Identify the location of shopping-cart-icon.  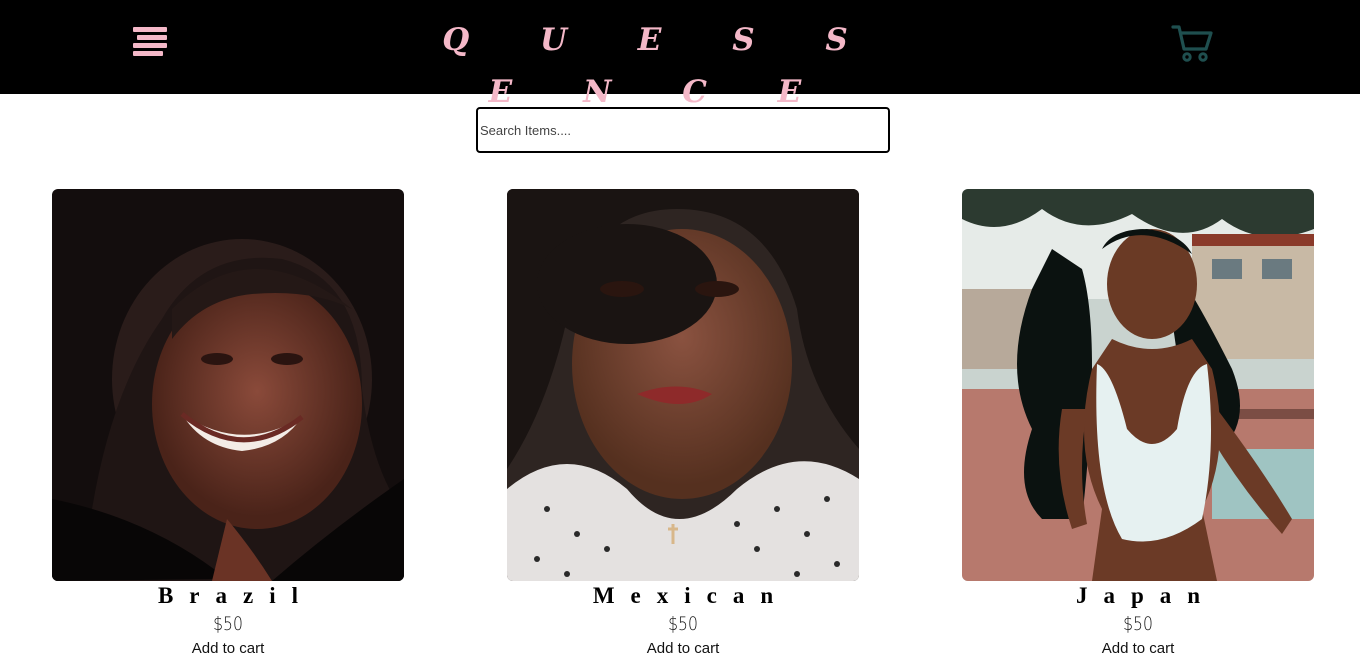
(1192, 43).